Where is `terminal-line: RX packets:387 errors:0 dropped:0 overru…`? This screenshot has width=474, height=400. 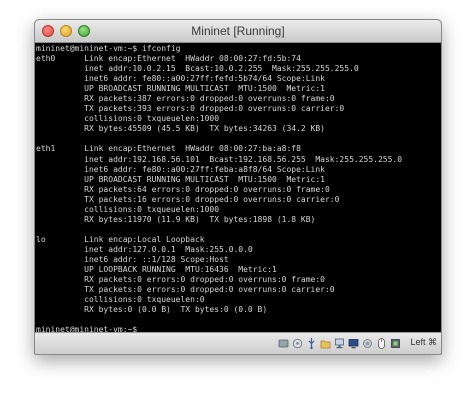 terminal-line: RX packets:387 errors:0 dropped:0 overru… is located at coordinates (185, 99).